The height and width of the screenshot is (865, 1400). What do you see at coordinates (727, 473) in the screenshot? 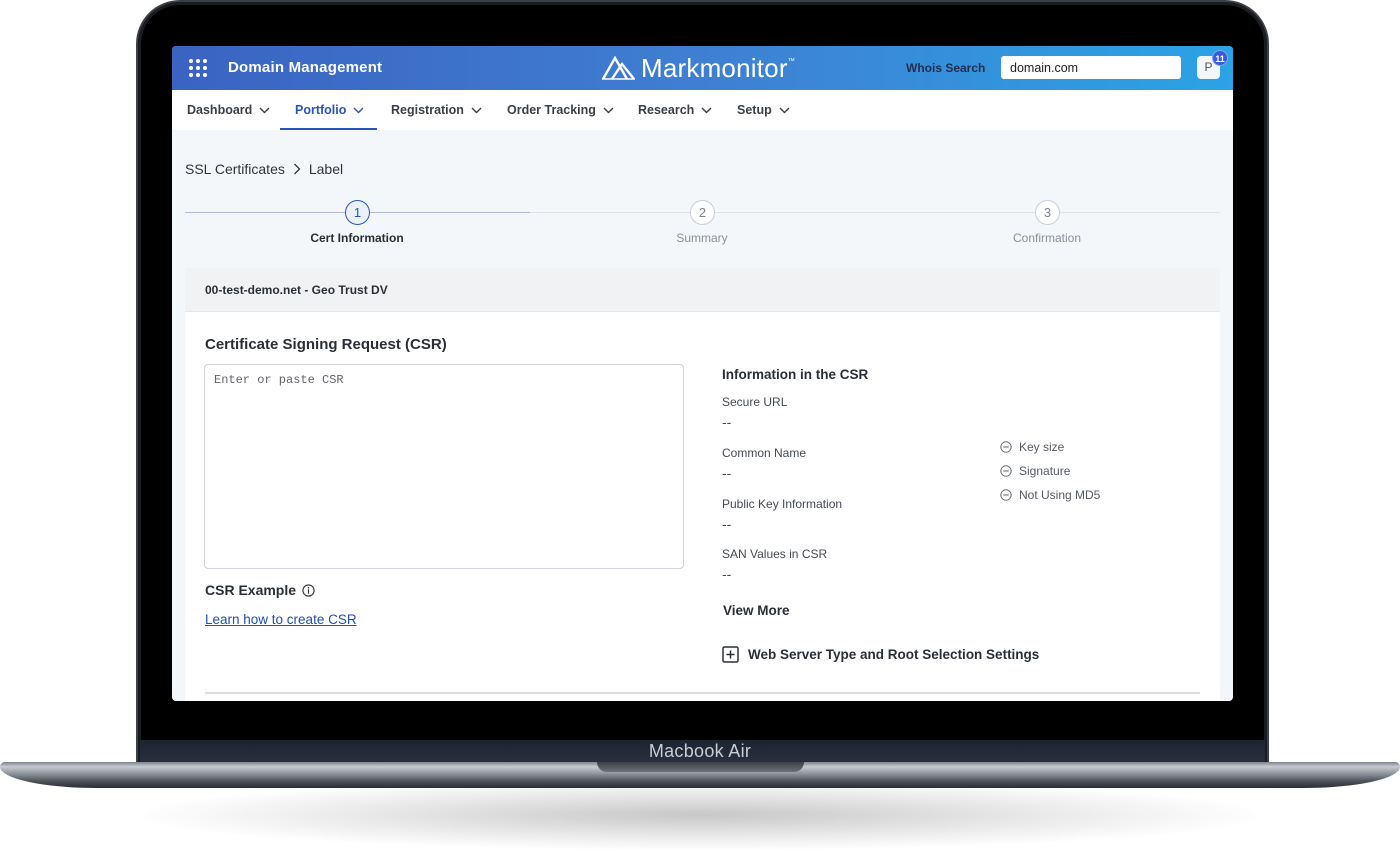
I see `common-name-value: --` at bounding box center [727, 473].